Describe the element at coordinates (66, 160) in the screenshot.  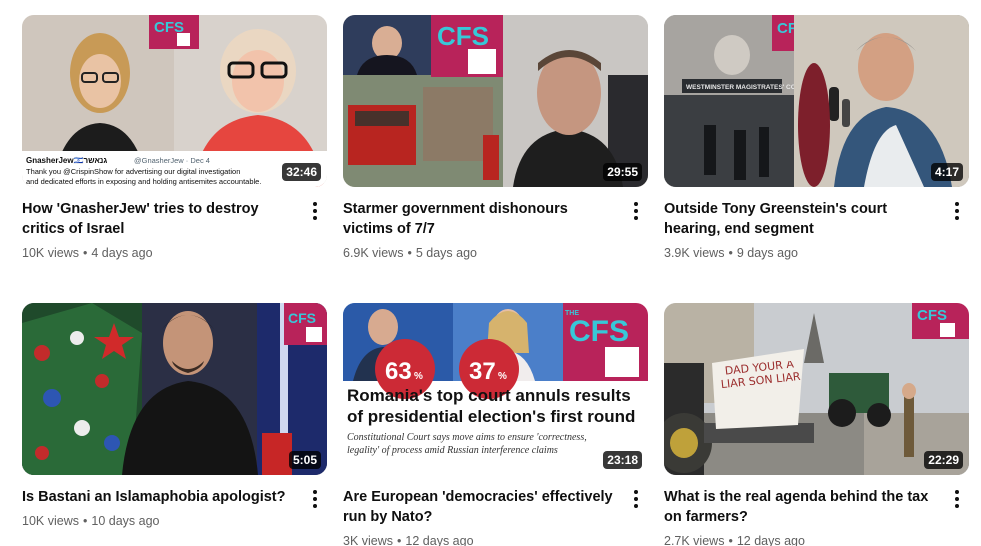
I see `tweet-handle: GnasherJew🇮🇱גנאשר` at that location.